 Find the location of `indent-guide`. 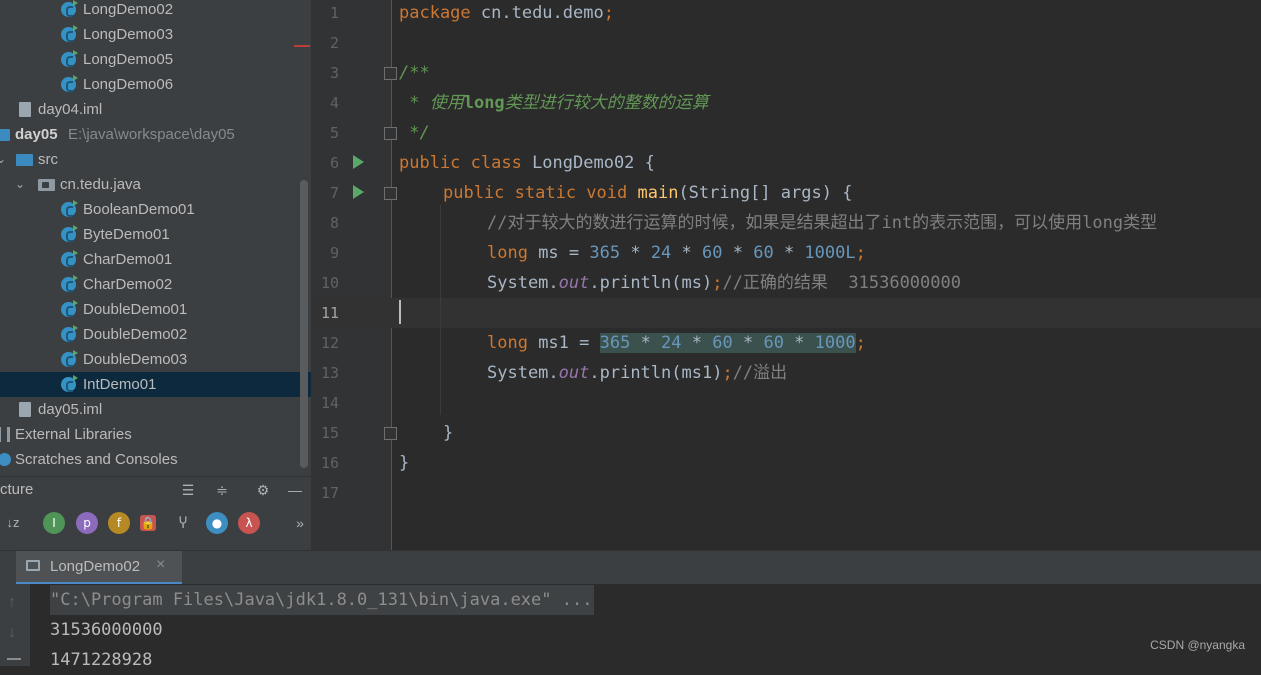

indent-guide is located at coordinates (440, 310).